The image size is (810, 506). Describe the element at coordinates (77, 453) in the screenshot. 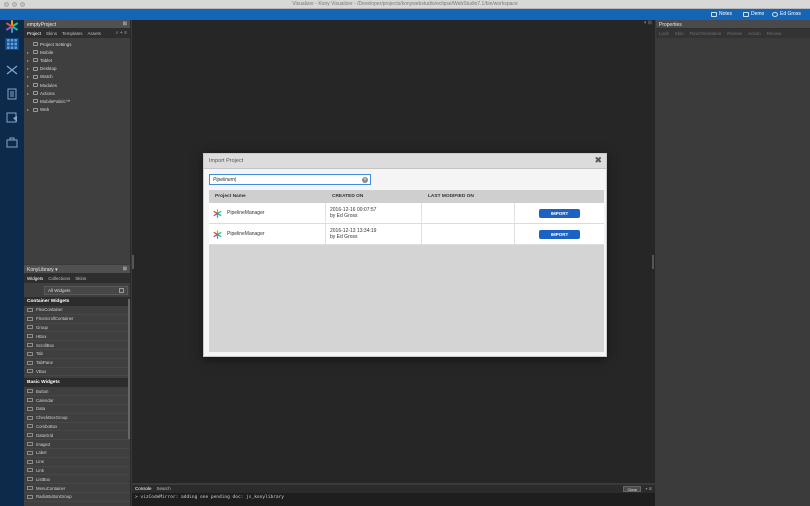

I see `widget-item: Label` at that location.